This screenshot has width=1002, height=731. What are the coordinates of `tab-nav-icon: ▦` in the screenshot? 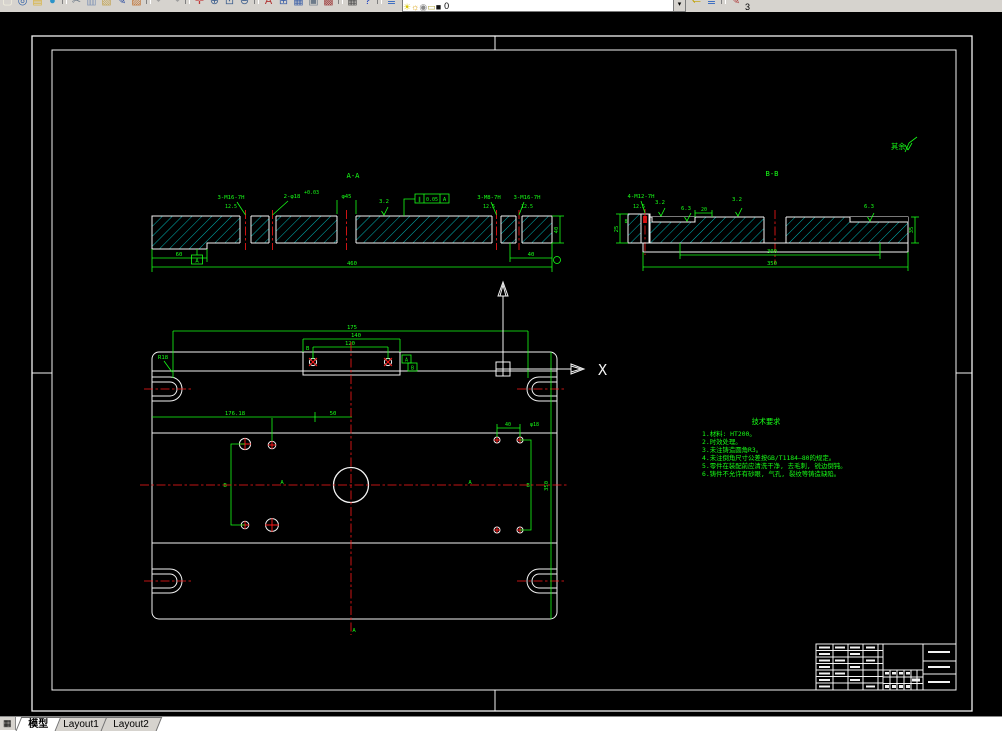 It's located at (8, 723).